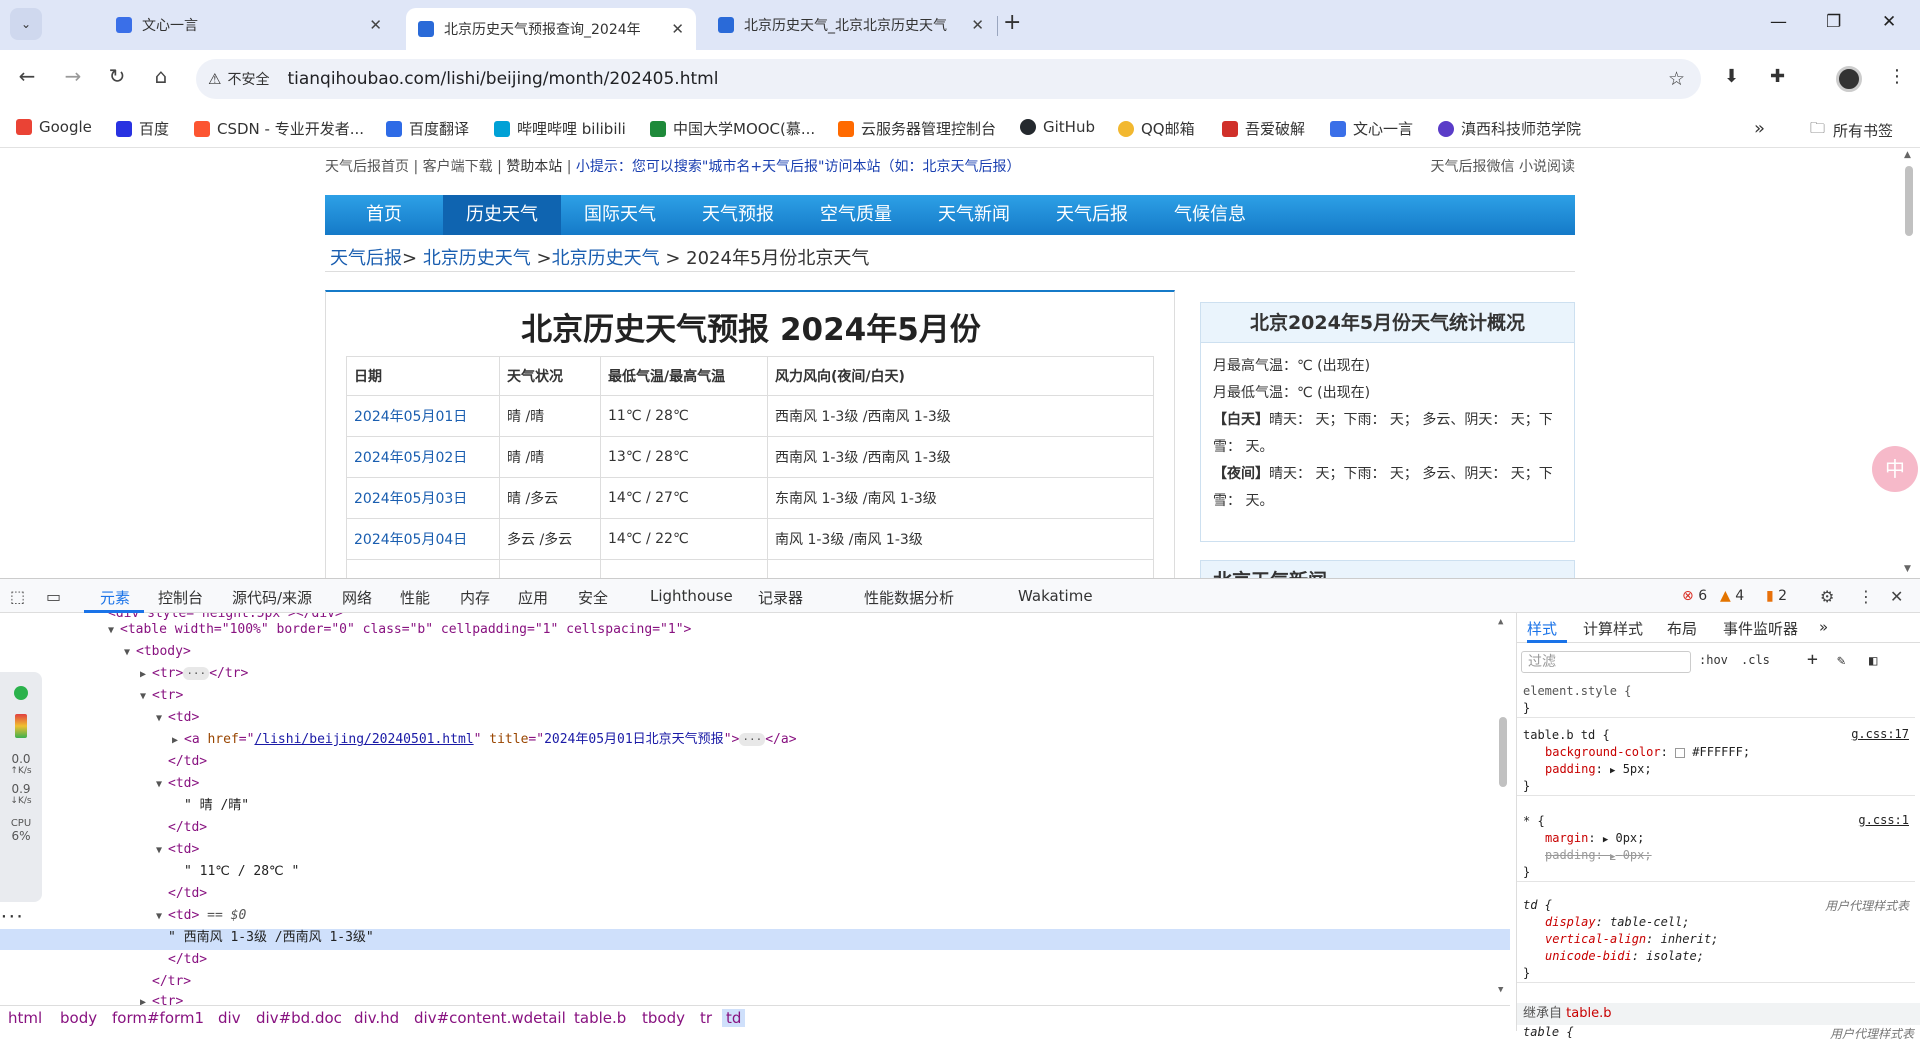 The height and width of the screenshot is (1042, 1920). What do you see at coordinates (909, 597) in the screenshot?
I see `dt-tab-perf-insights: 性能数据分析` at bounding box center [909, 597].